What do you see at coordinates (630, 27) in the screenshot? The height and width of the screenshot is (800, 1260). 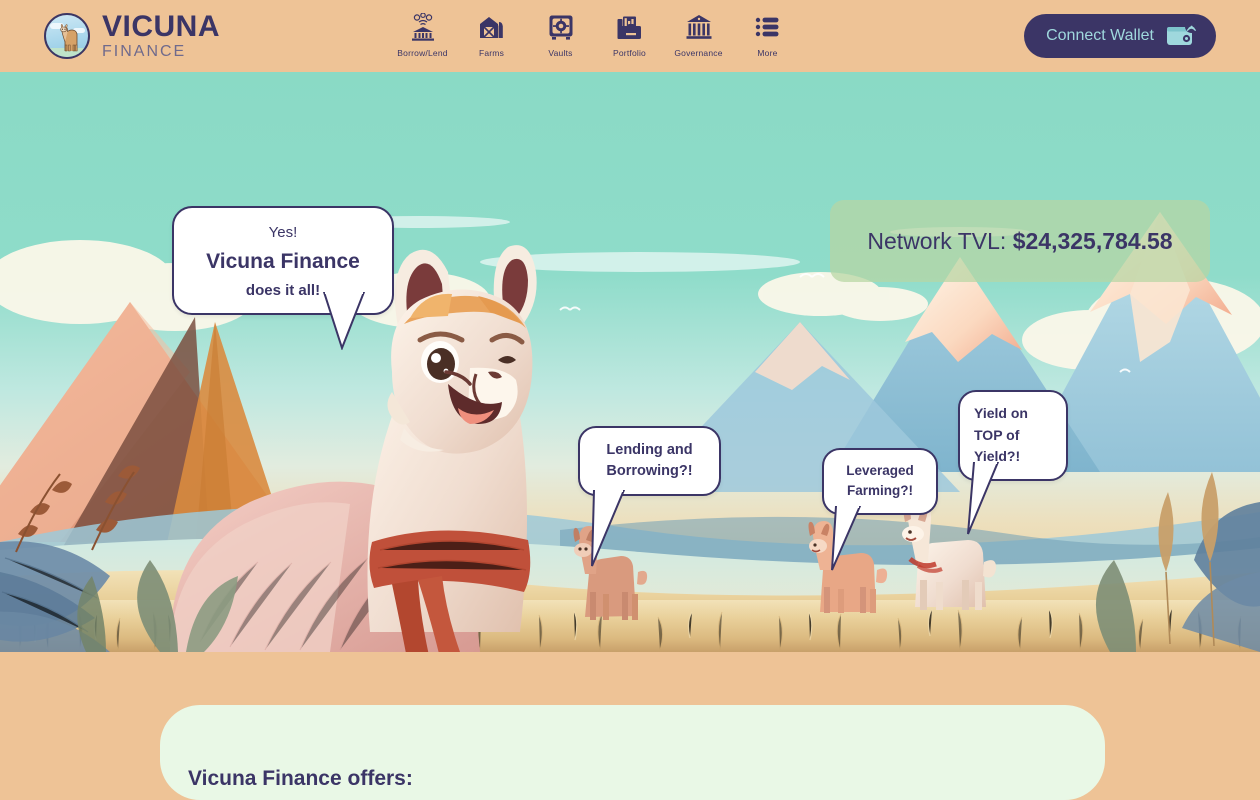 I see `briefcase-chart-icon` at bounding box center [630, 27].